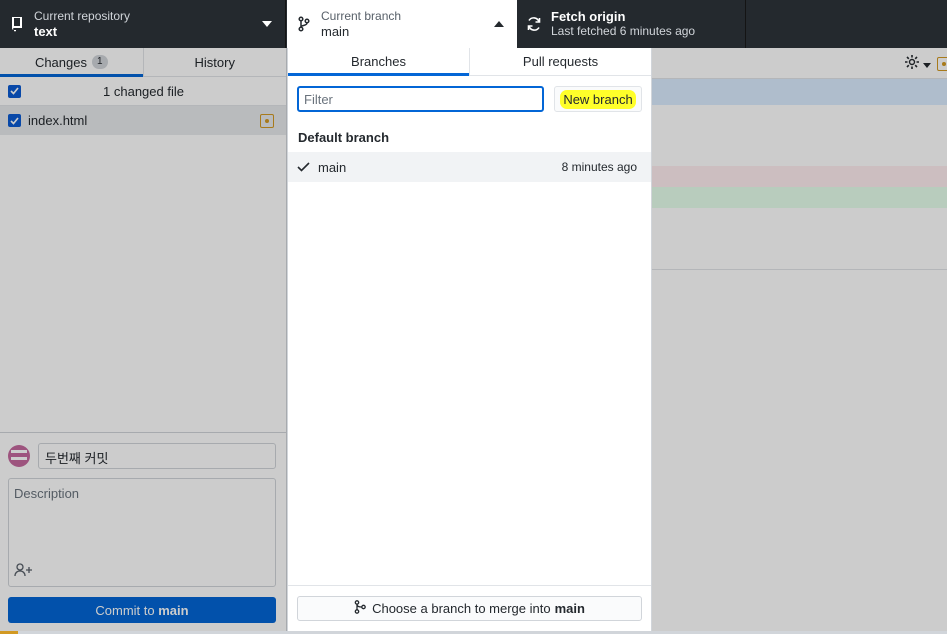 This screenshot has height=634, width=947. What do you see at coordinates (82, 16) in the screenshot?
I see `repo-label: Current repository` at bounding box center [82, 16].